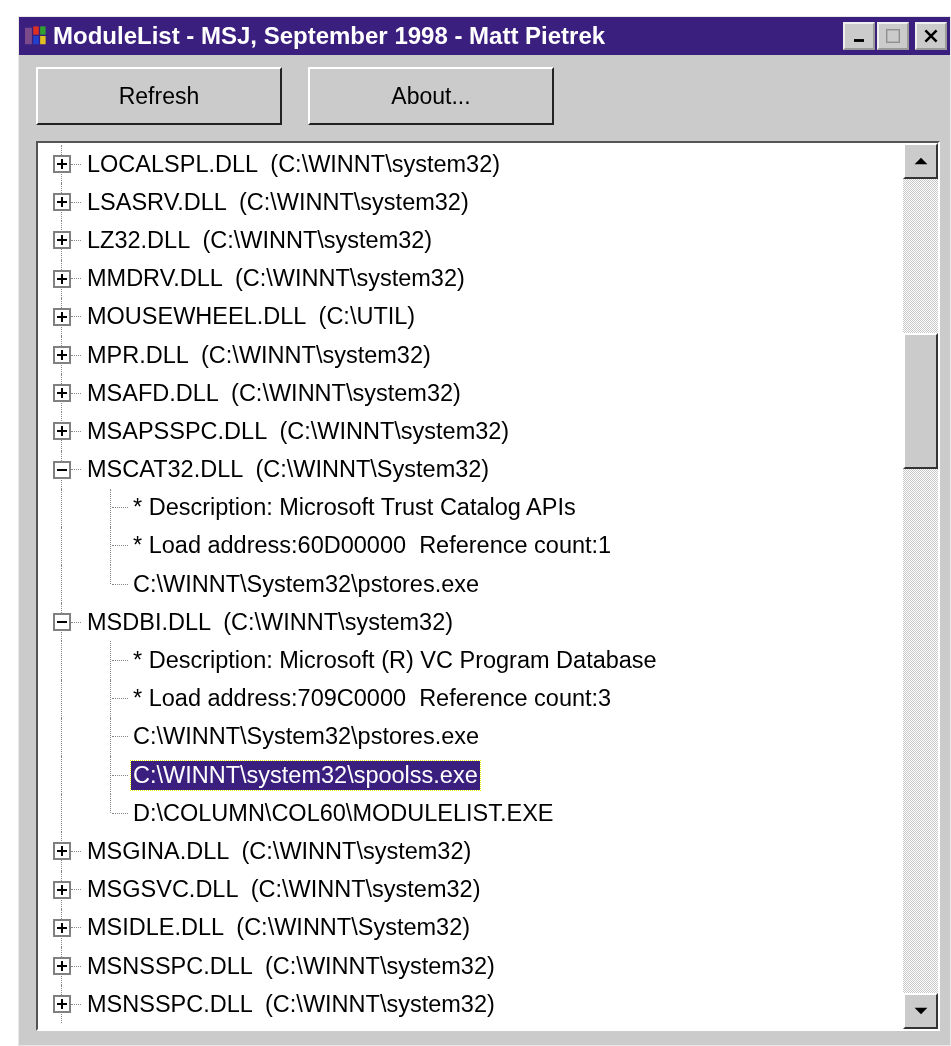  Describe the element at coordinates (260, 240) in the screenshot. I see `tree-item: LZ32.DLL (C:\WINNT\system32)` at that location.